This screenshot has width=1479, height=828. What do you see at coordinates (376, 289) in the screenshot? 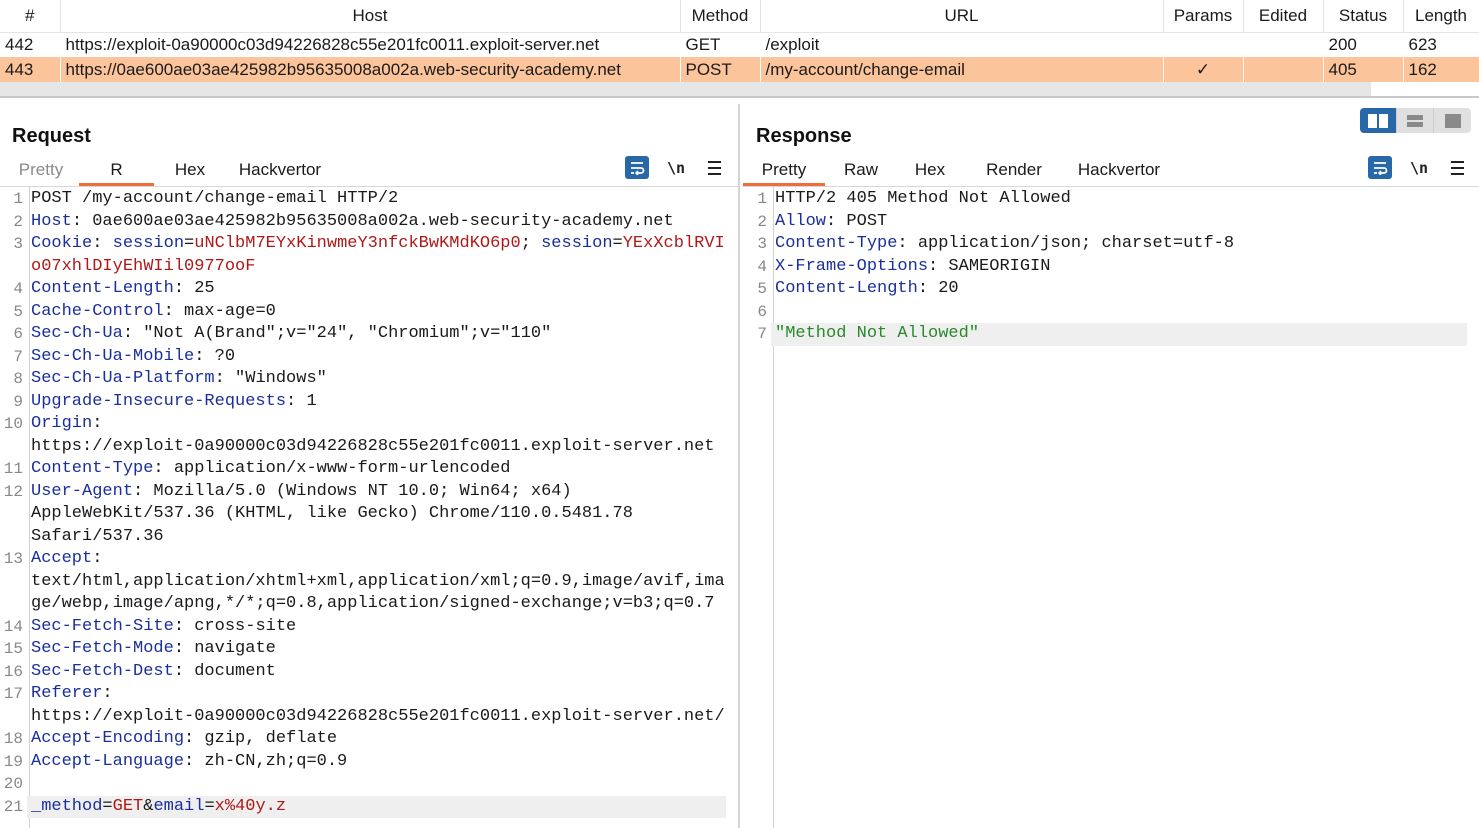
I see `line-text: Content-Length: 25` at bounding box center [376, 289].